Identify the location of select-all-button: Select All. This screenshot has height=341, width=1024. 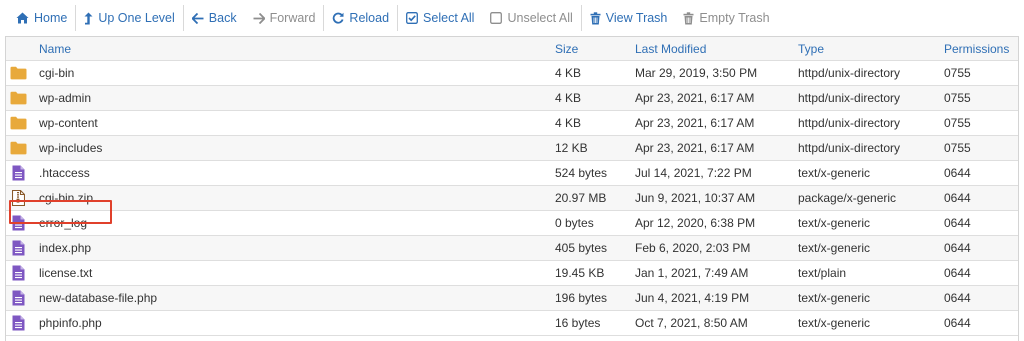
(440, 18).